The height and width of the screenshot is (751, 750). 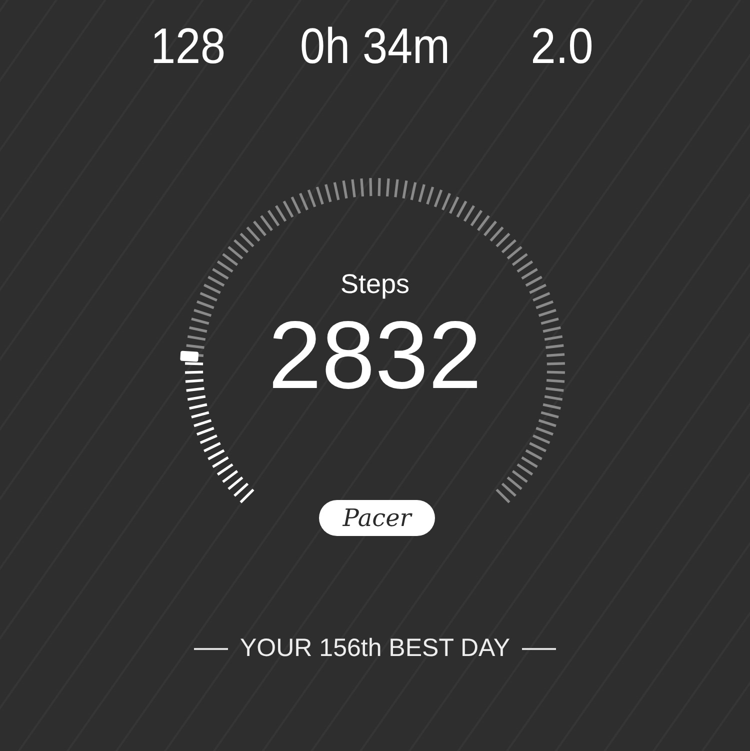 What do you see at coordinates (377, 518) in the screenshot?
I see `brand-logo: Pacer` at bounding box center [377, 518].